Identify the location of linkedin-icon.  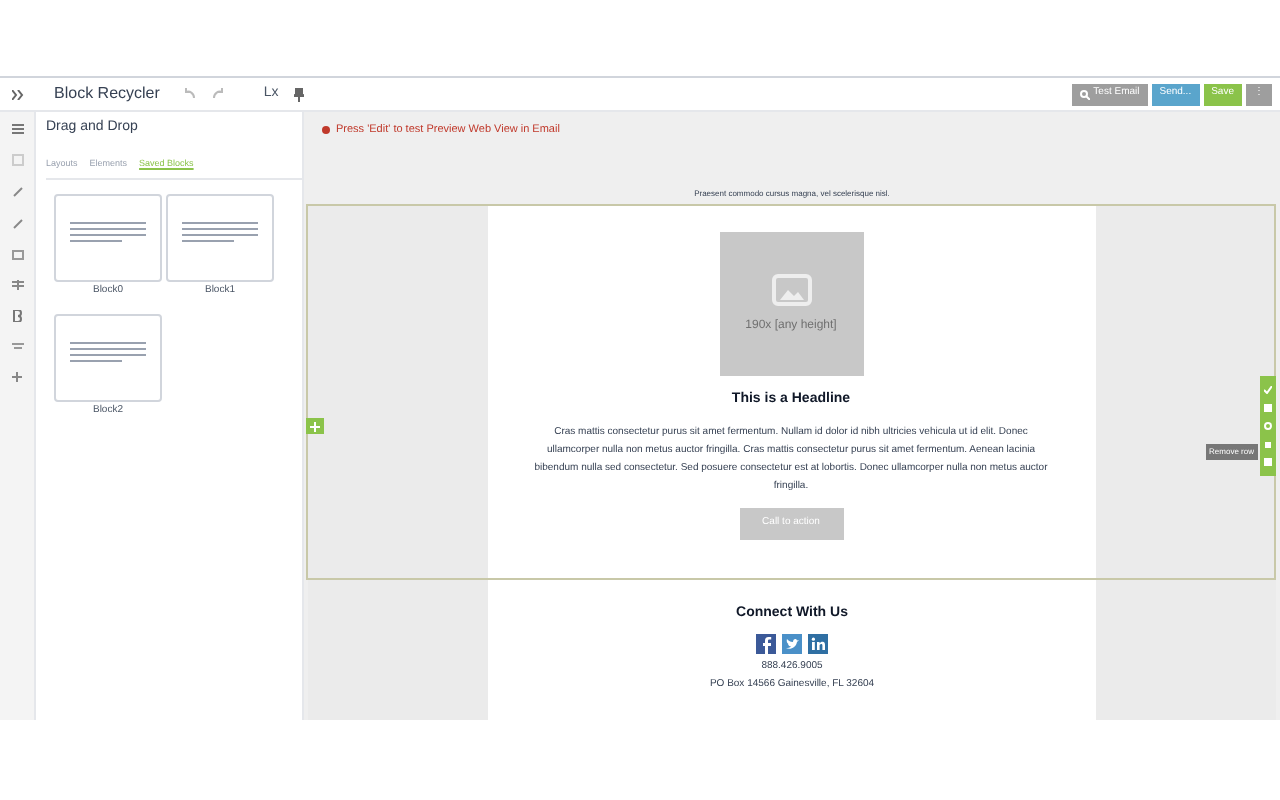
(818, 643).